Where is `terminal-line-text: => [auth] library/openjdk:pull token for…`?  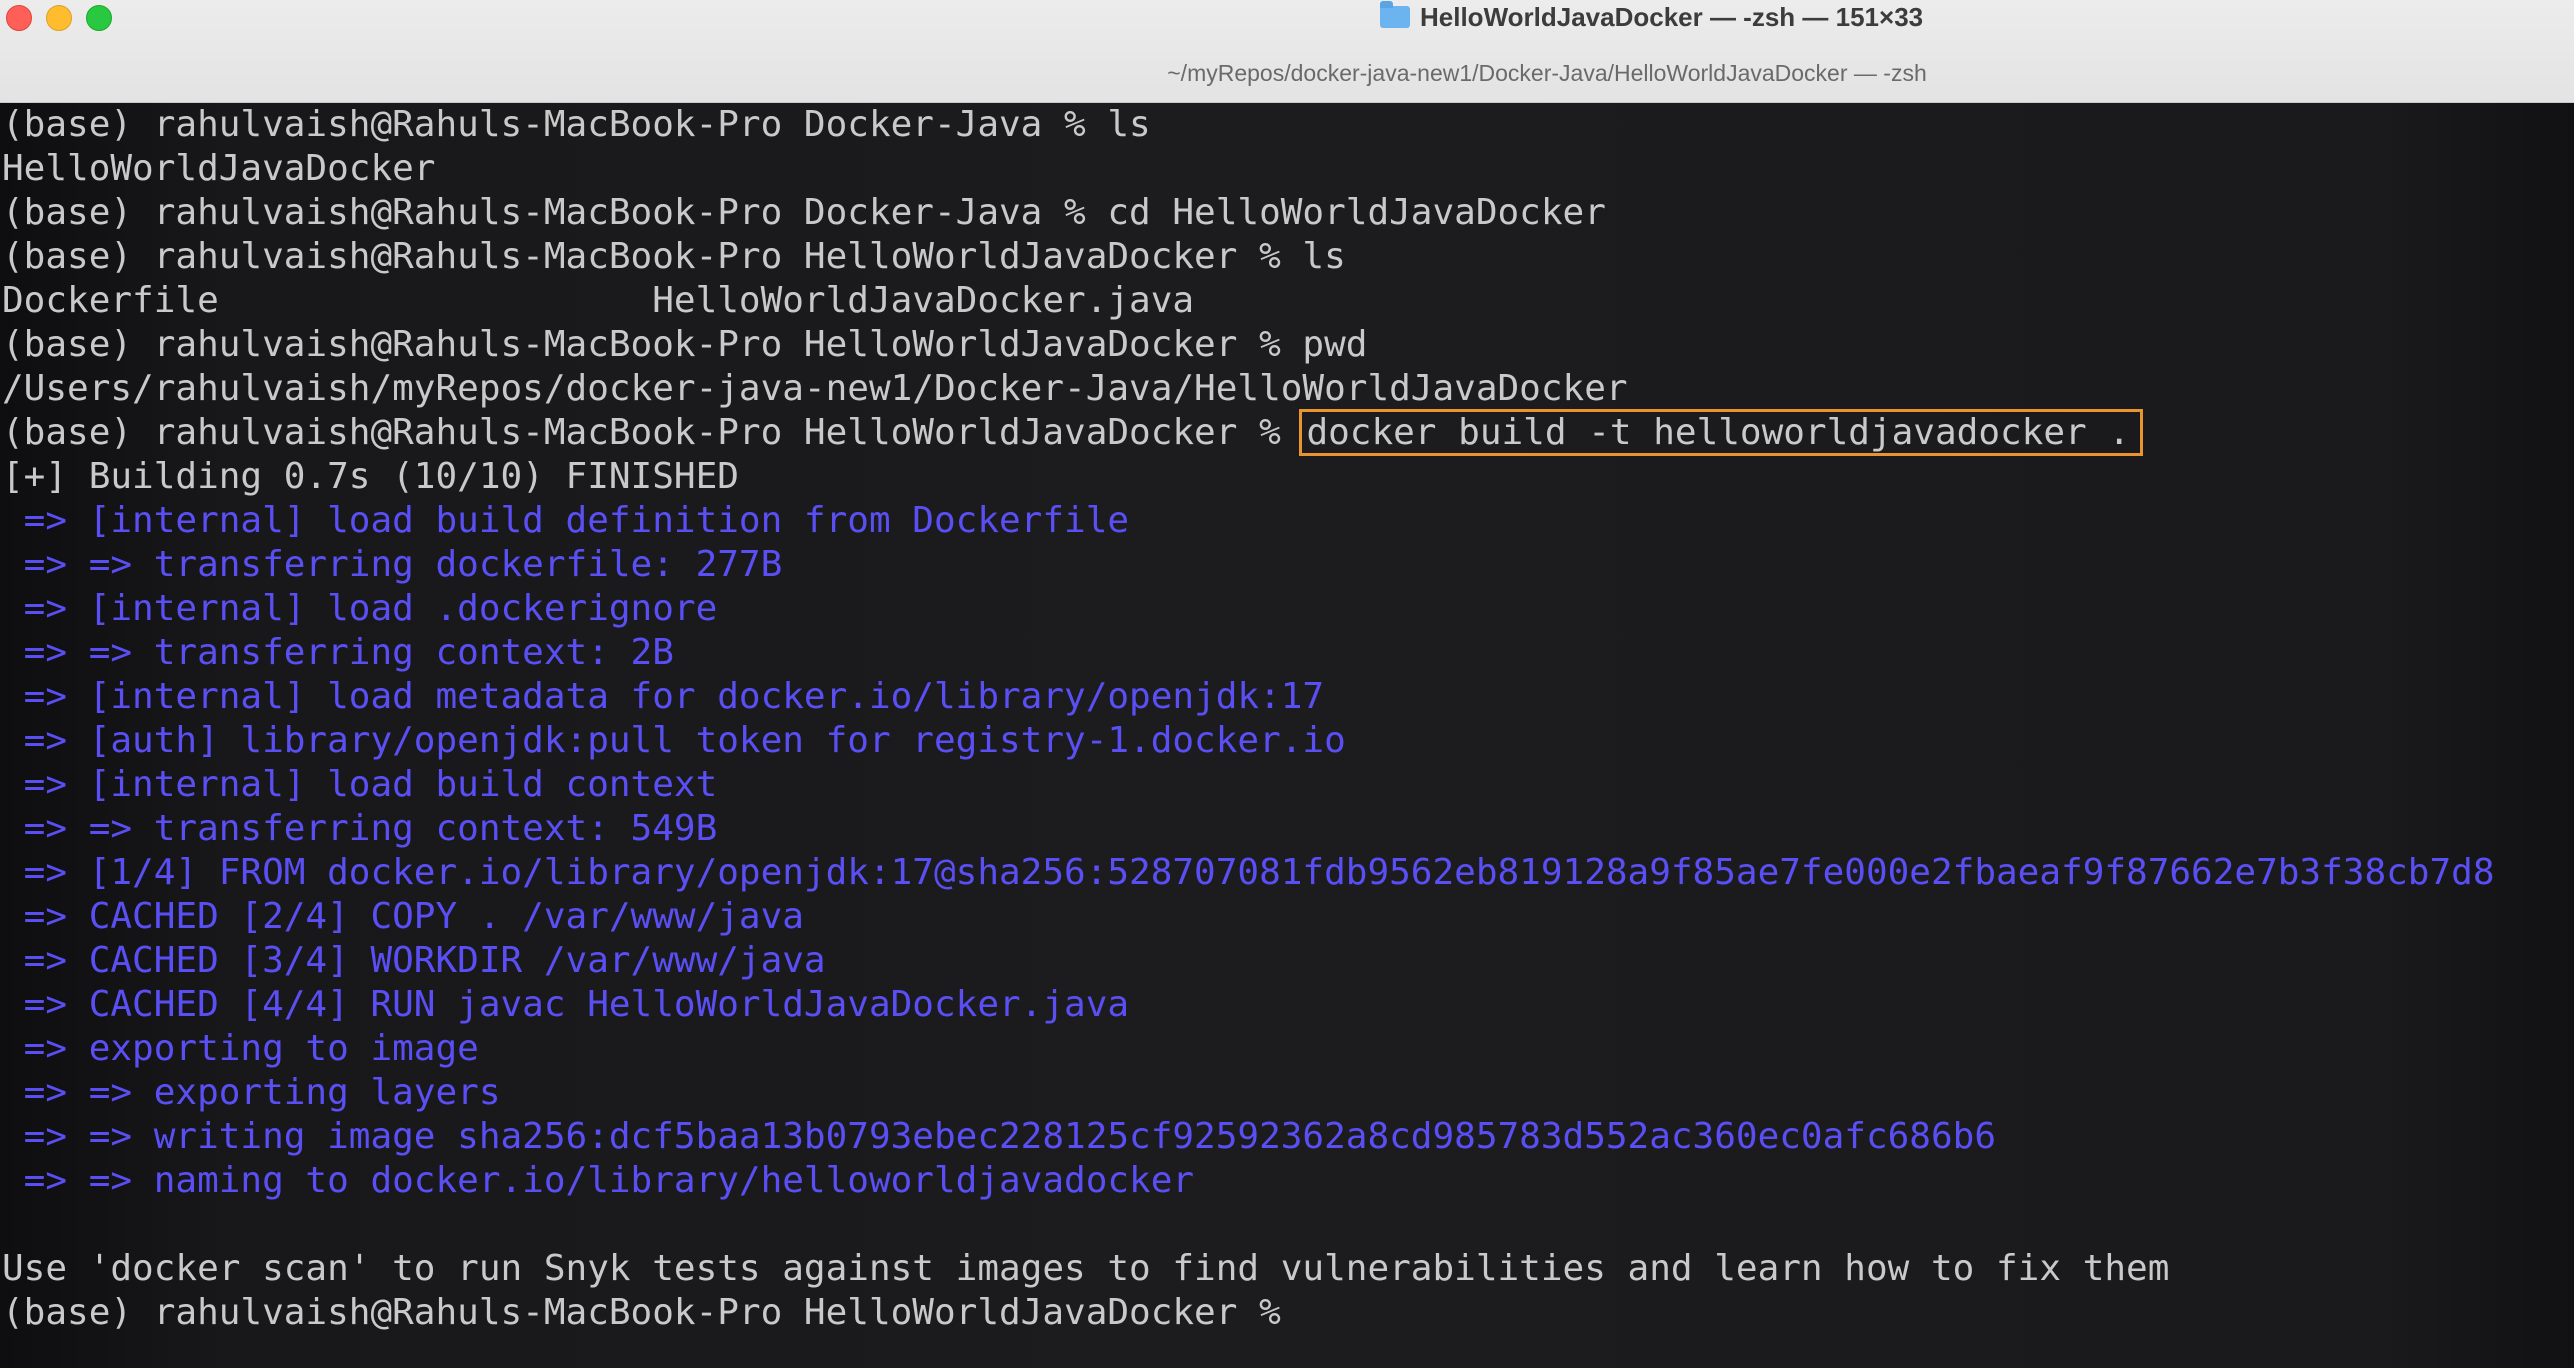 terminal-line-text: => [auth] library/openjdk:pull token for… is located at coordinates (674, 740).